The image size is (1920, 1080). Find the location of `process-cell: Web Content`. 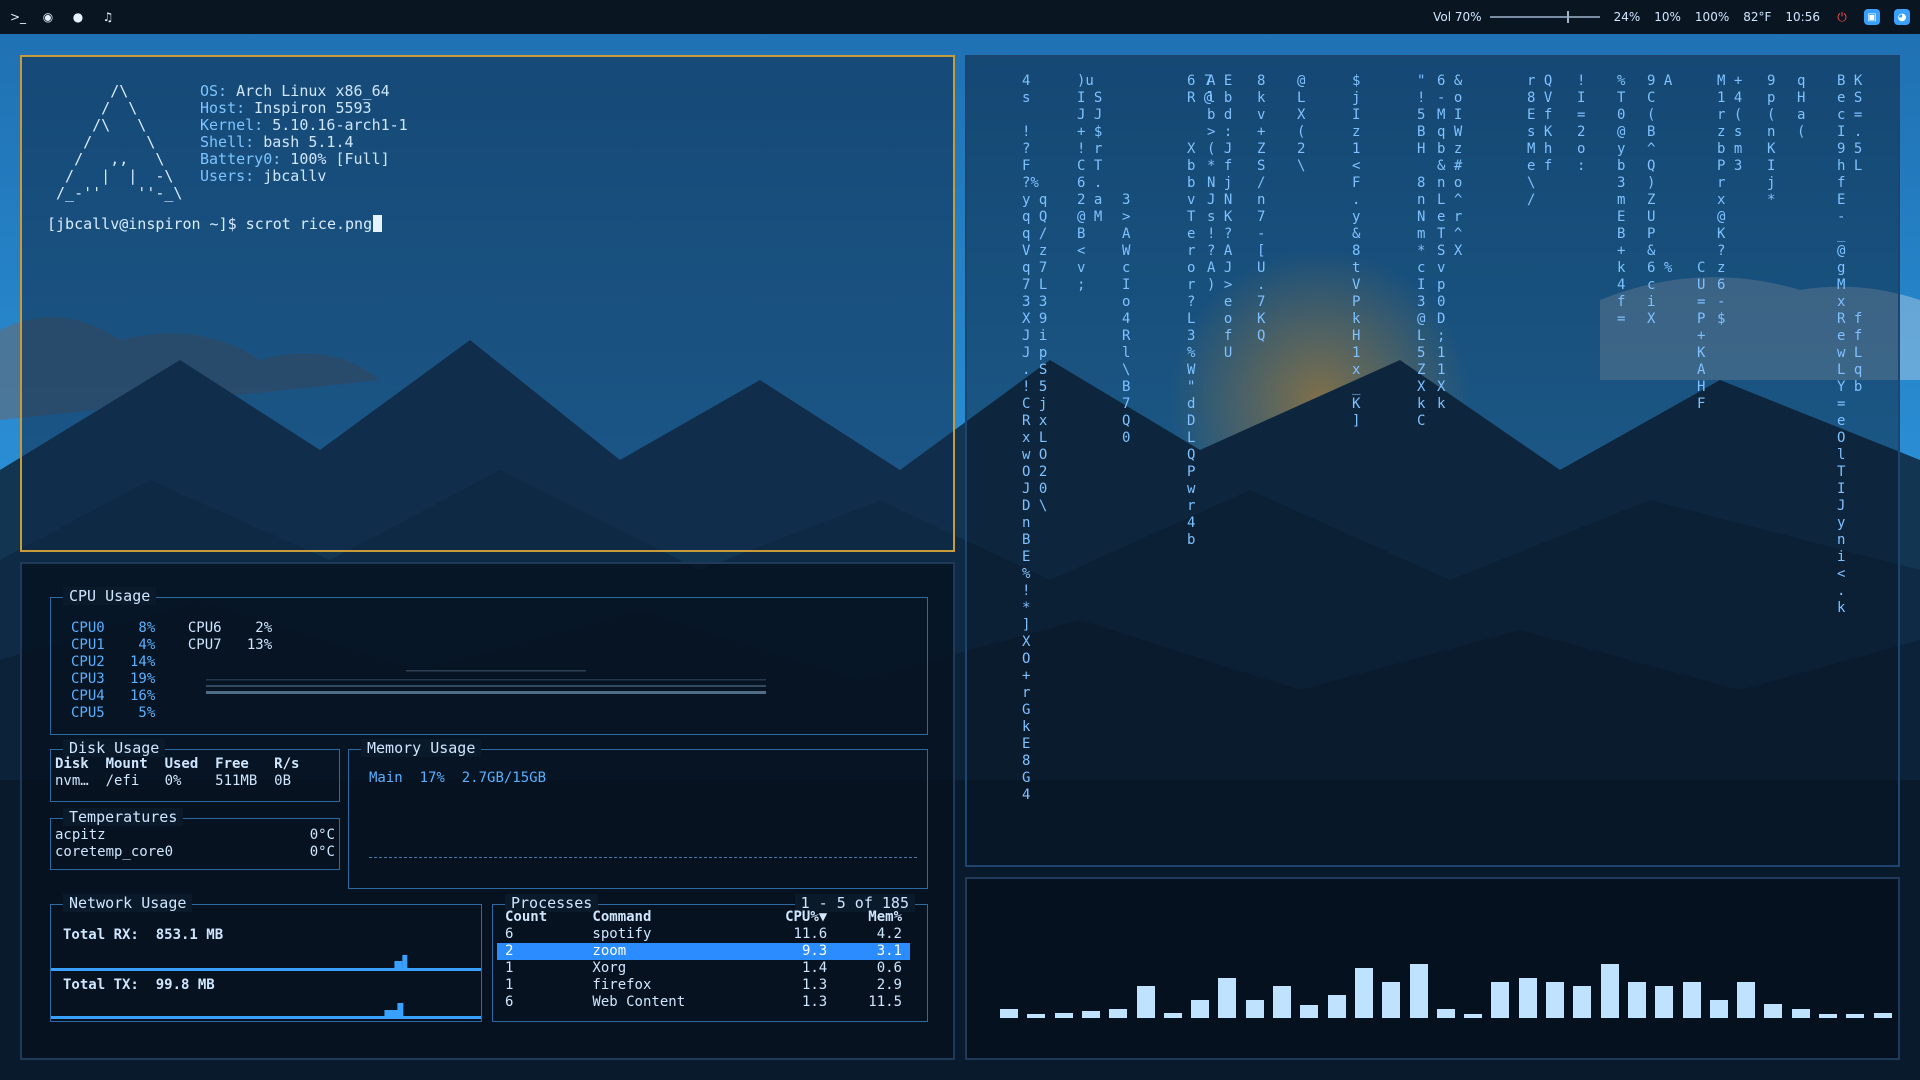

process-cell: Web Content is located at coordinates (639, 1002).